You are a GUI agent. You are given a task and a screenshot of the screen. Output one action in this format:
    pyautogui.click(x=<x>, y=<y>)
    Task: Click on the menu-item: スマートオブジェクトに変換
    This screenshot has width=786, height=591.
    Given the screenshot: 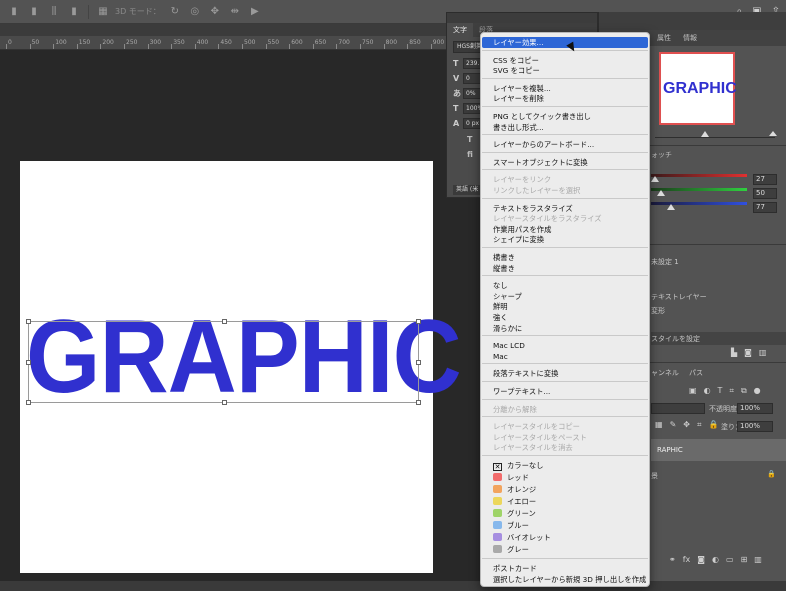 What is the action you would take?
    pyautogui.click(x=540, y=162)
    